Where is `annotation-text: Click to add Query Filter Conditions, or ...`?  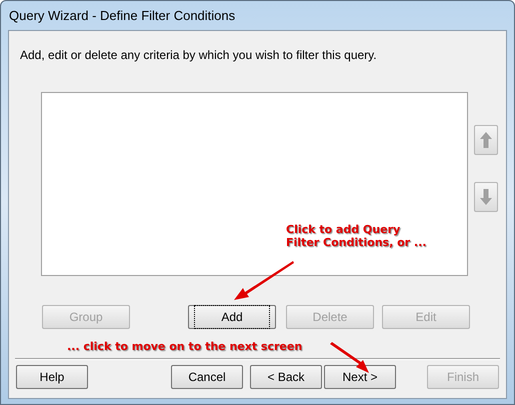 annotation-text: Click to add Query Filter Conditions, or ... is located at coordinates (356, 236).